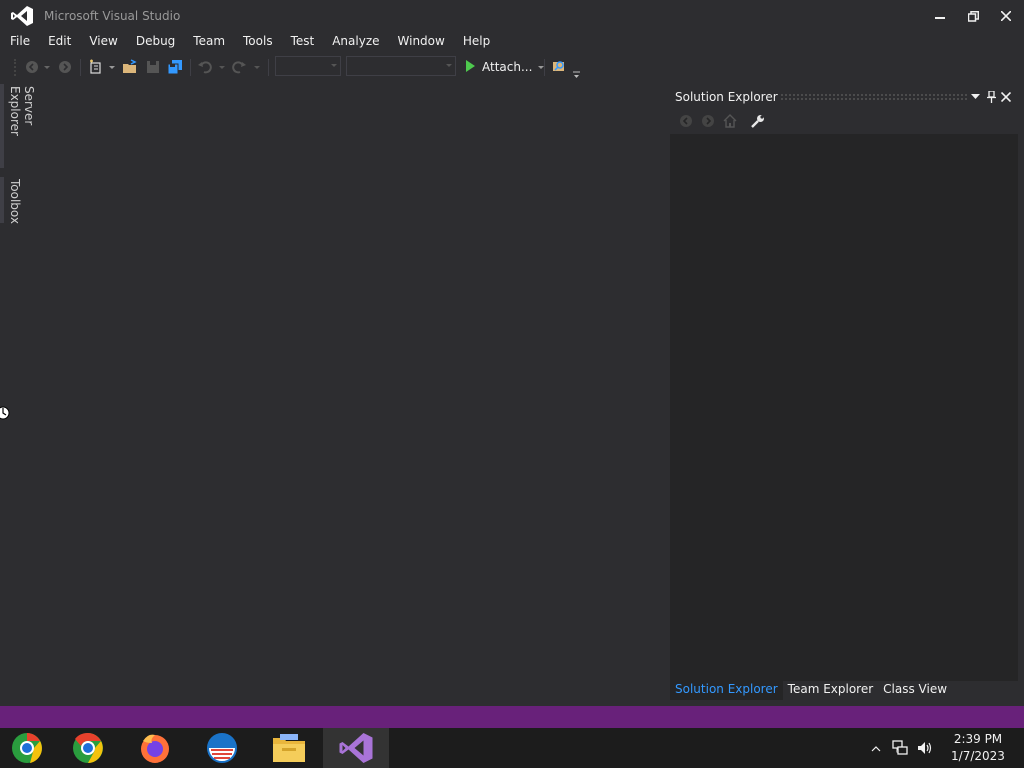 This screenshot has height=768, width=1024. Describe the element at coordinates (19, 42) in the screenshot. I see `menu-file: File` at that location.